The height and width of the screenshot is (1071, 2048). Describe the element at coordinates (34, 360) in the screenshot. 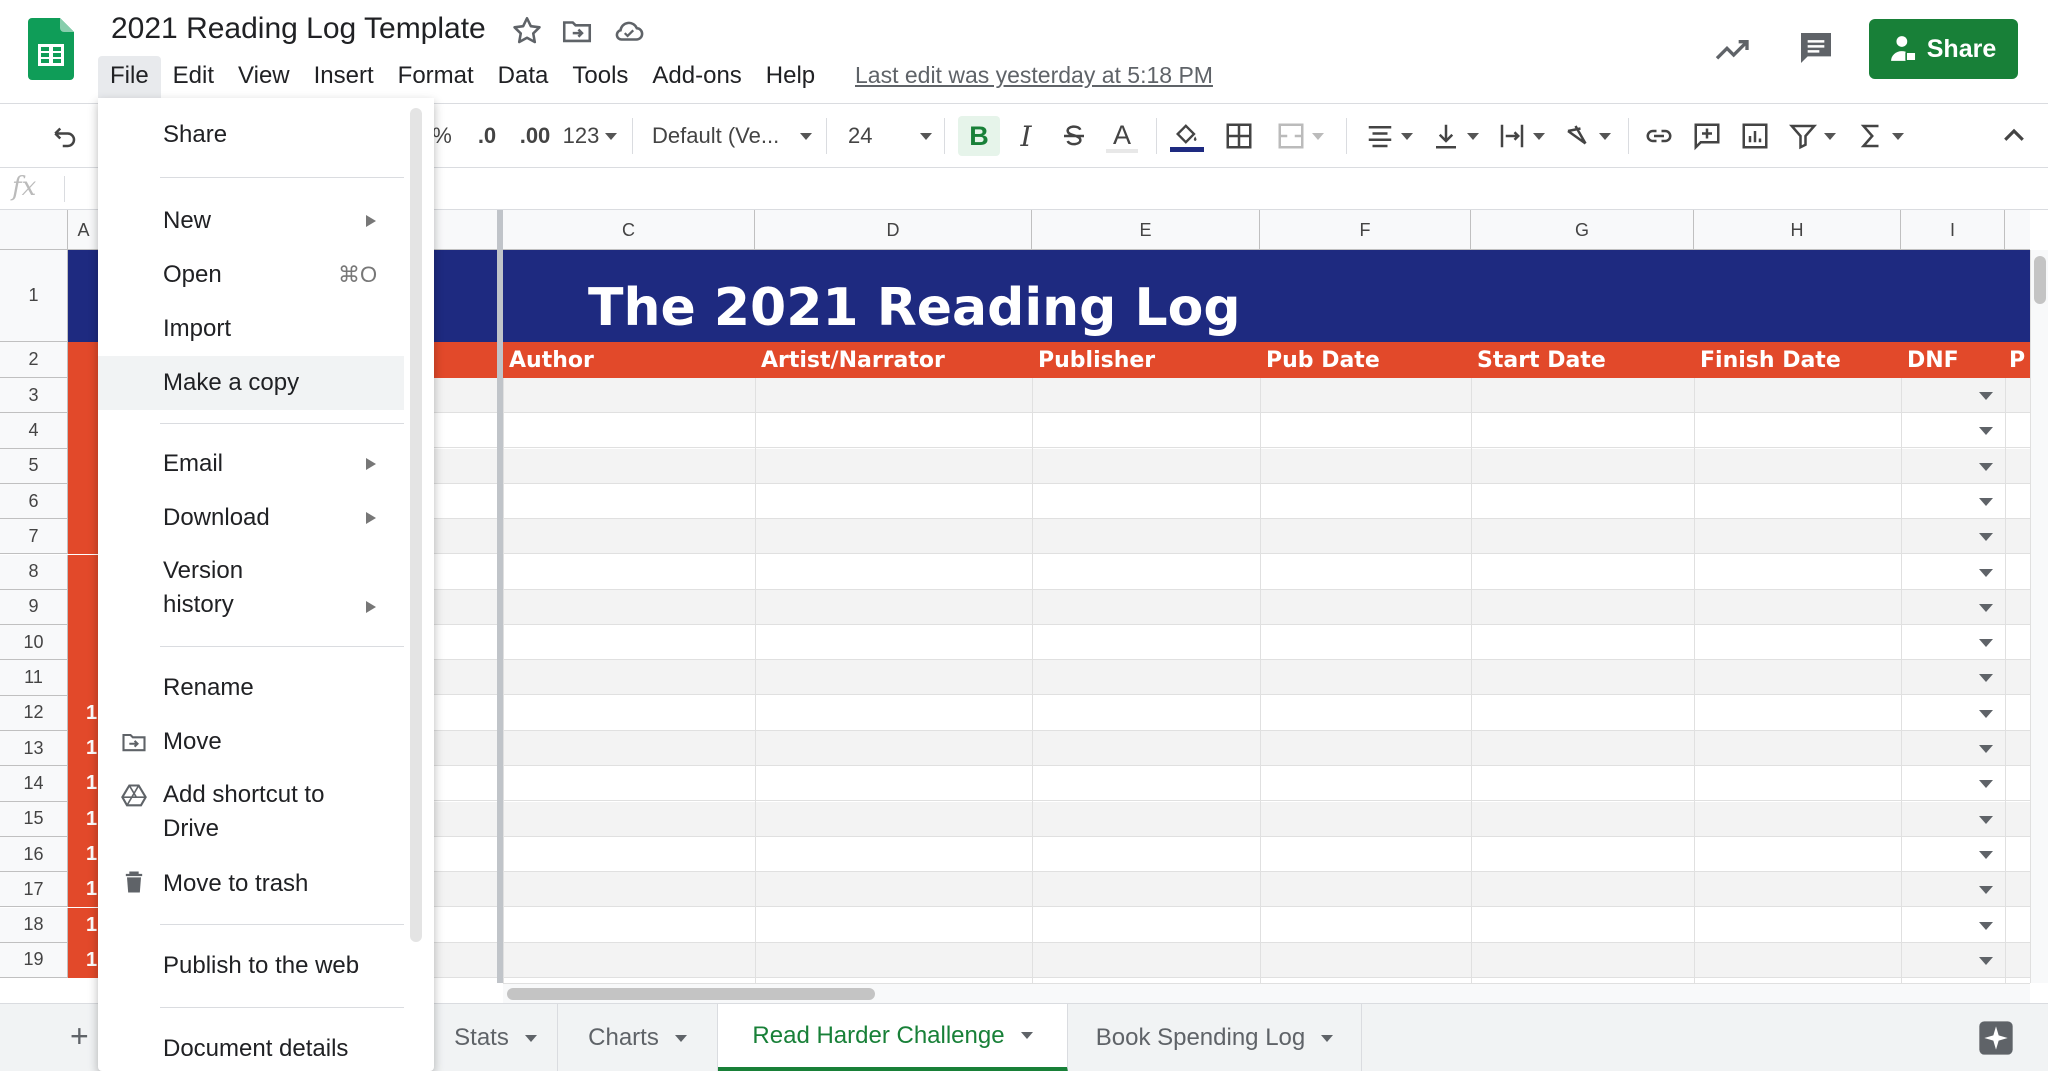

I see `row-header: 2` at that location.